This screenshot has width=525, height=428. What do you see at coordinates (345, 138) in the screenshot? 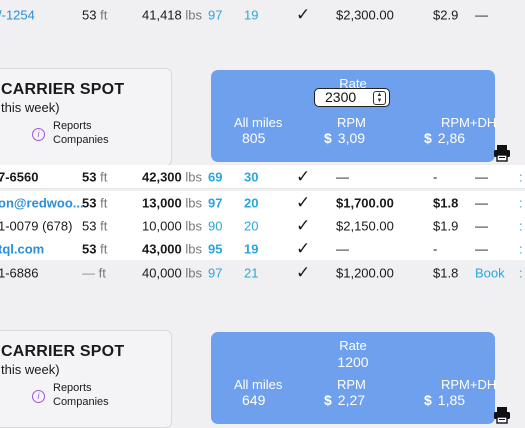
I see `rpm-value: $3,09` at bounding box center [345, 138].